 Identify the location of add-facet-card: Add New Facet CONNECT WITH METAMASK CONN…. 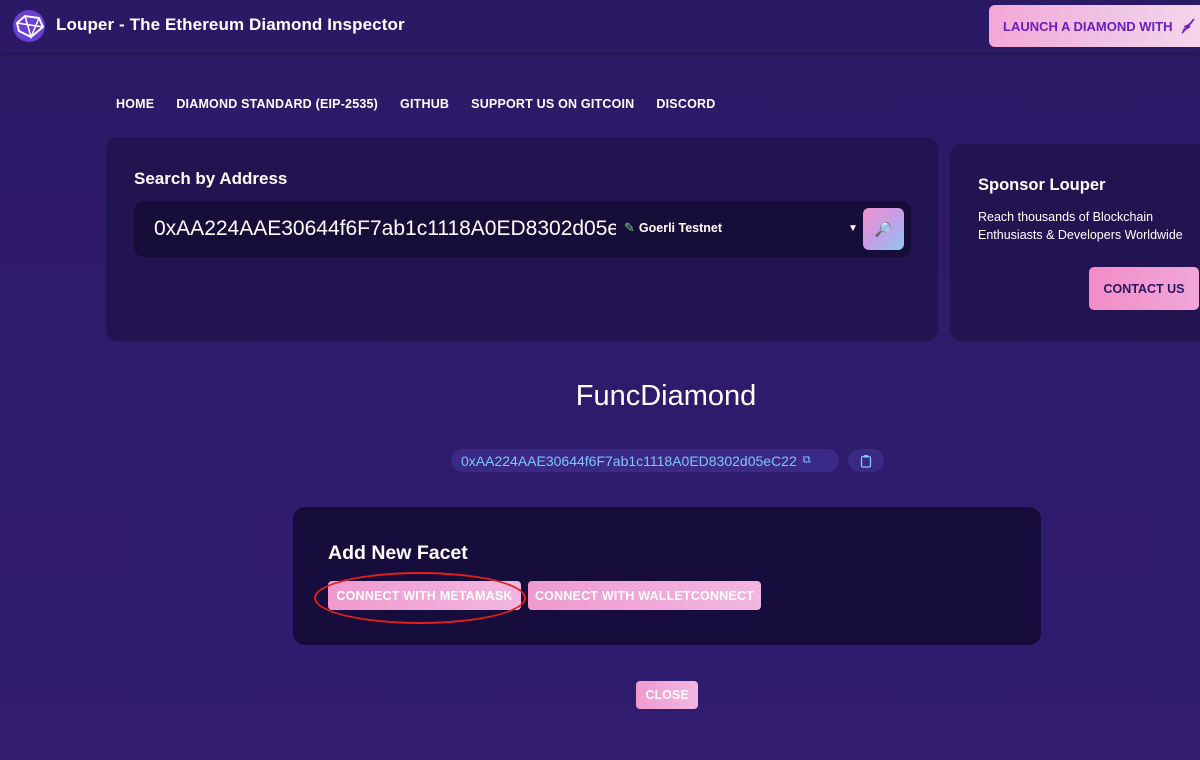
(667, 576).